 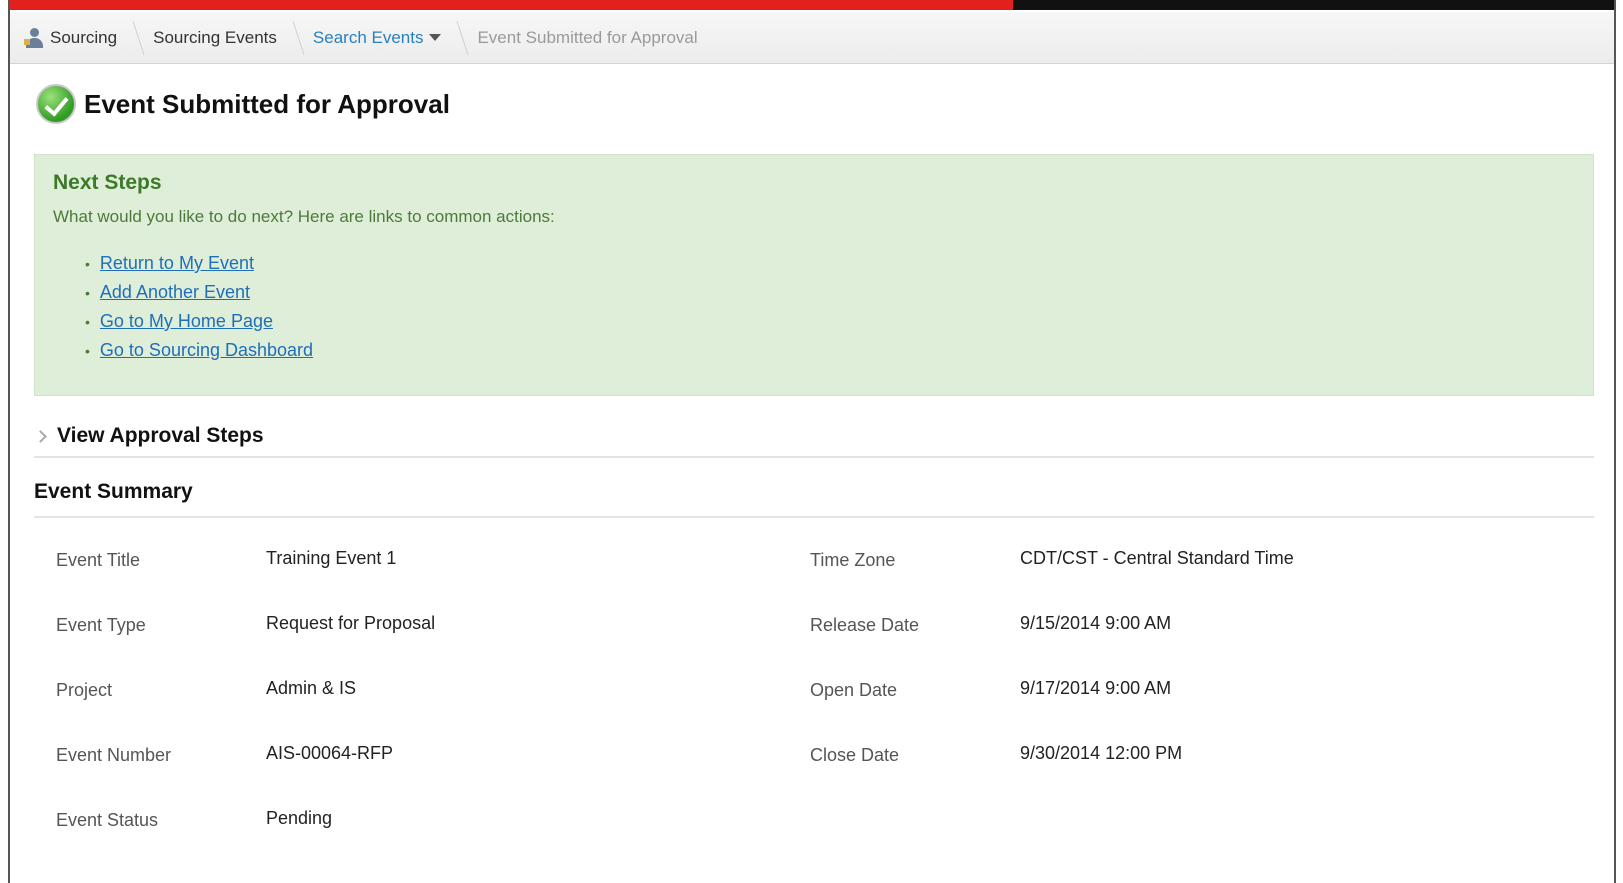 I want to click on check-icon, so click(x=56, y=104).